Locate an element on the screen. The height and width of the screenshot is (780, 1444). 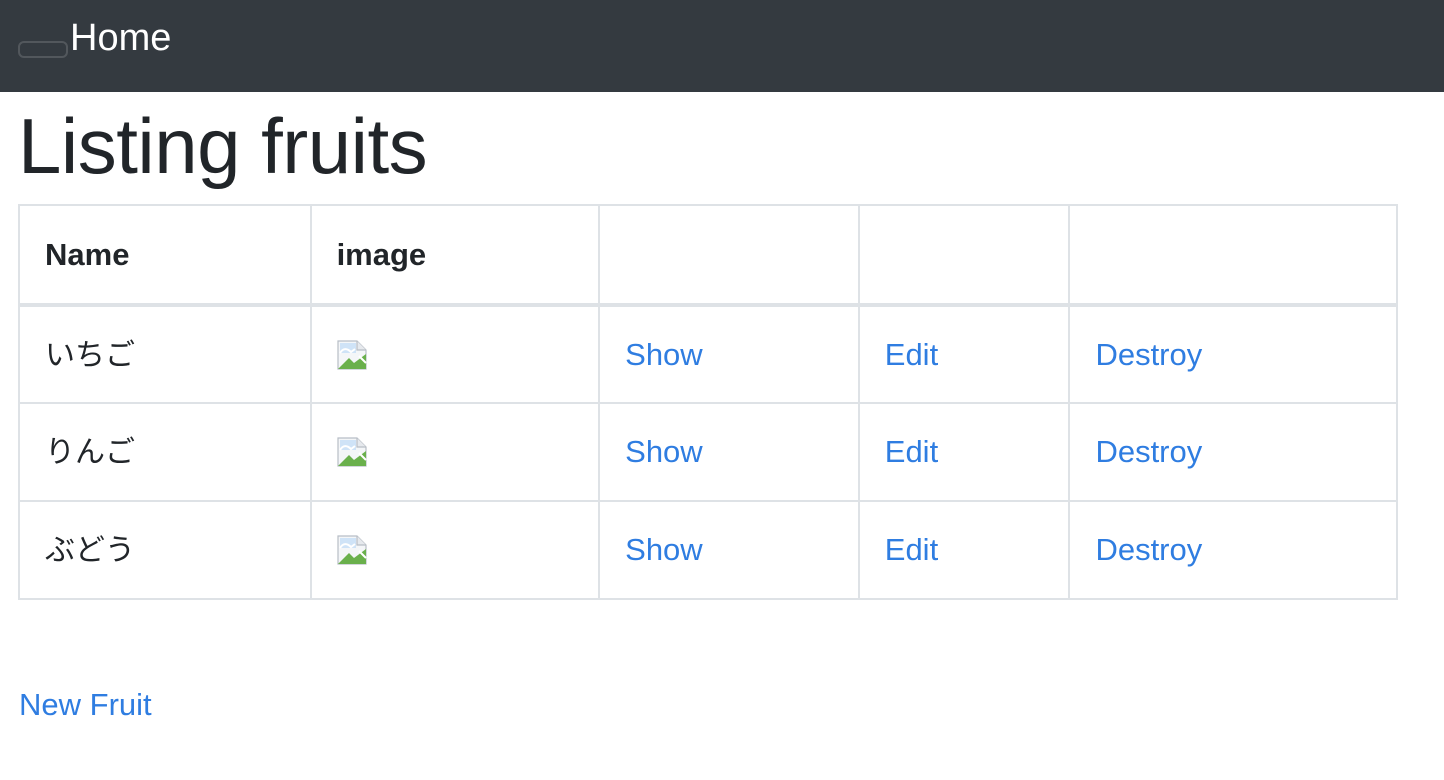
table-header-row: Name image is located at coordinates (708, 255).